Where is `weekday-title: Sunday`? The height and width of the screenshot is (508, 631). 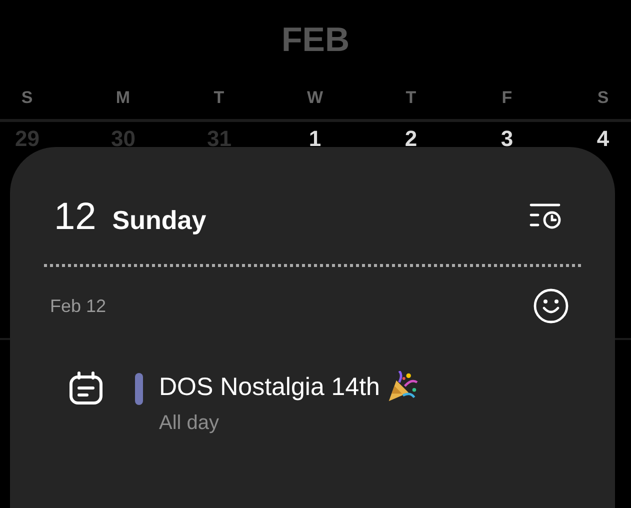 weekday-title: Sunday is located at coordinates (159, 220).